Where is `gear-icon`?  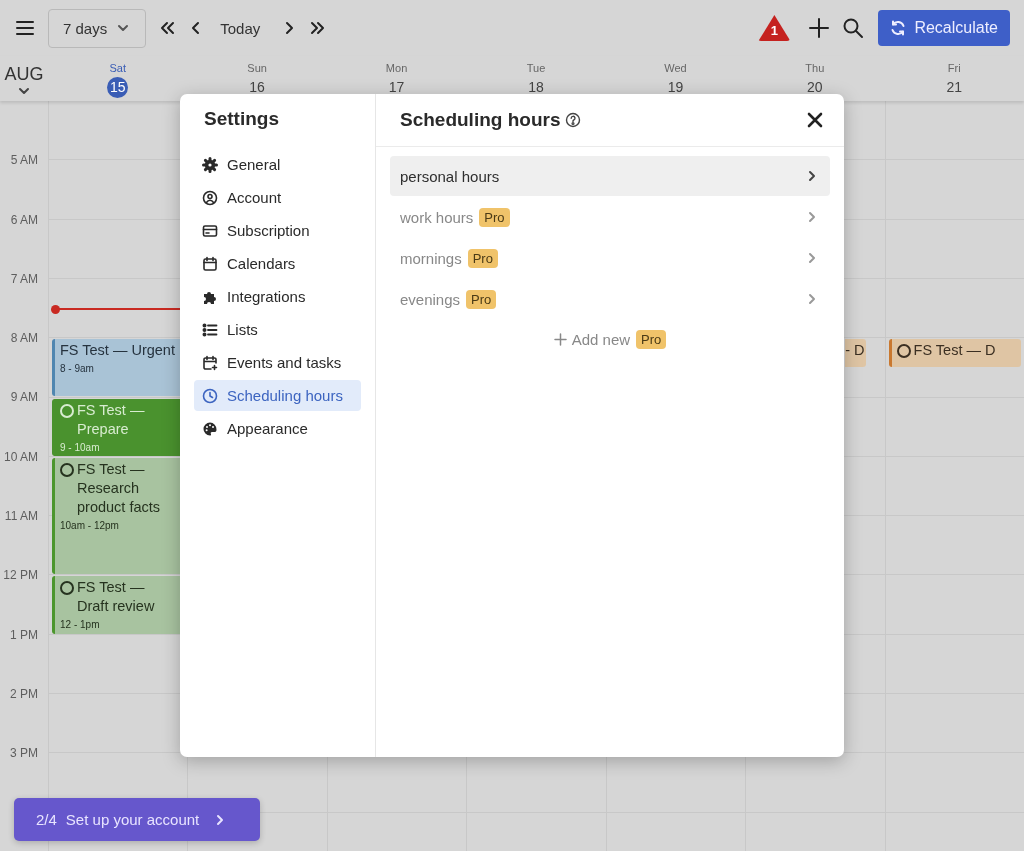
gear-icon is located at coordinates (210, 164).